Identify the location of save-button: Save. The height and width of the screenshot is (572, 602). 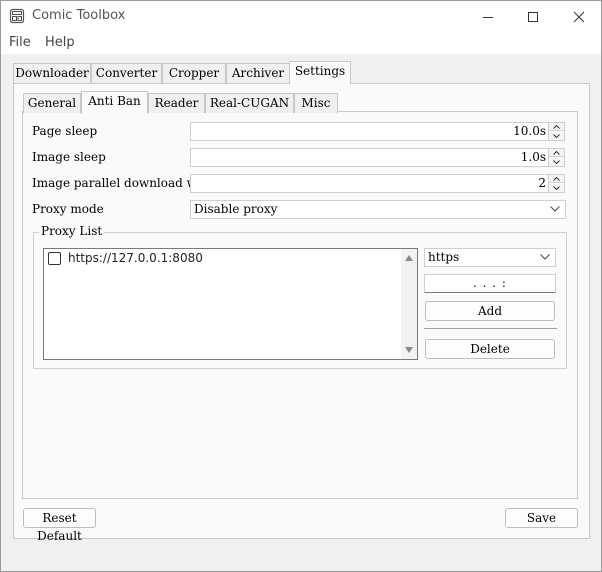
(541, 518).